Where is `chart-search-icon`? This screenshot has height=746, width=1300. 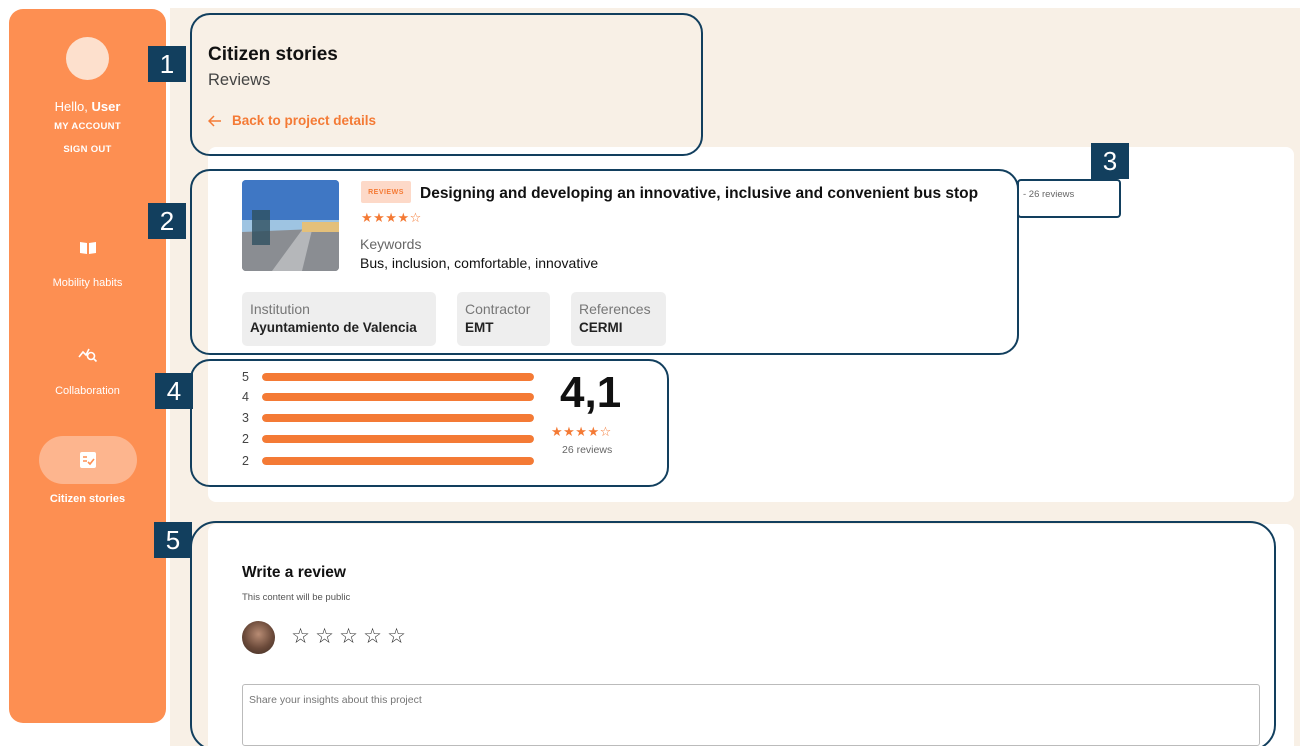
chart-search-icon is located at coordinates (87, 355).